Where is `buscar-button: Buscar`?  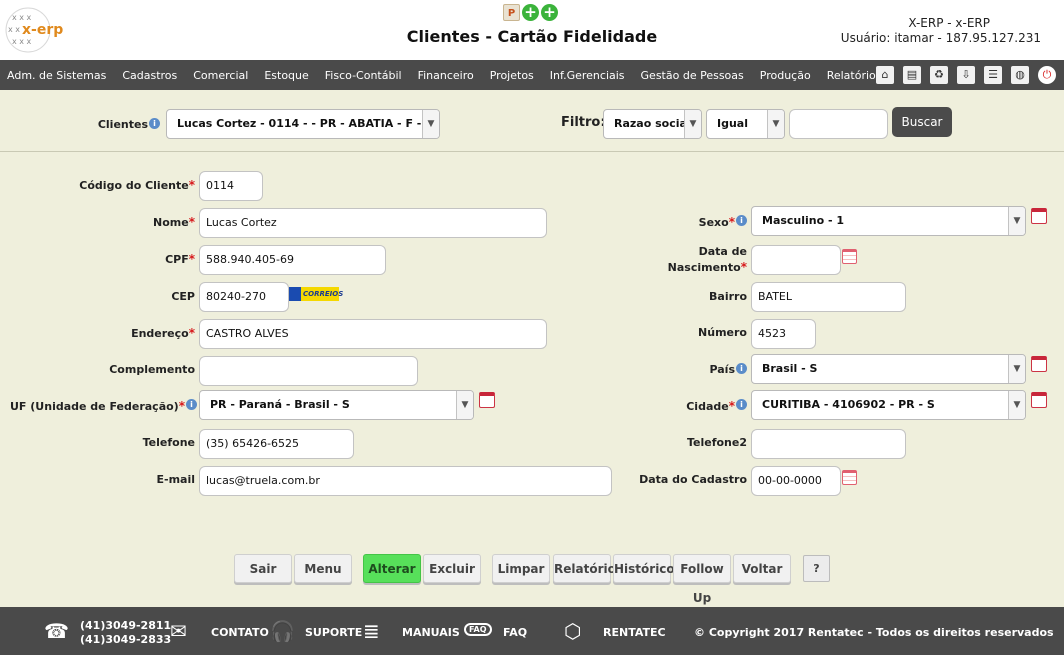 buscar-button: Buscar is located at coordinates (922, 122).